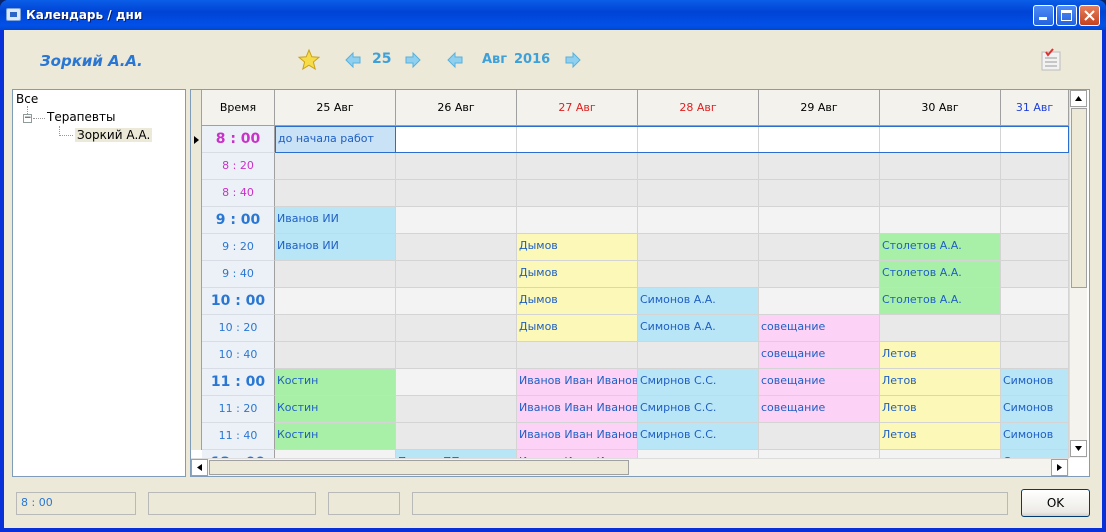 The width and height of the screenshot is (1106, 532). Describe the element at coordinates (698, 301) in the screenshot. I see `appointment-cell: Симонов А.А.` at that location.